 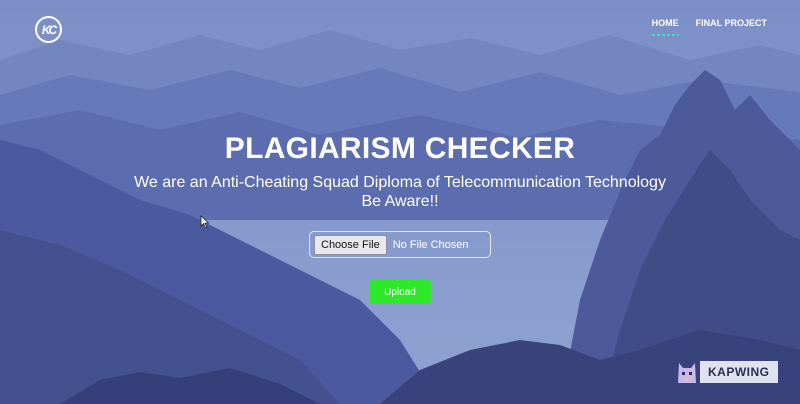 I want to click on kapwing-watermark: KAPWING, so click(x=732, y=372).